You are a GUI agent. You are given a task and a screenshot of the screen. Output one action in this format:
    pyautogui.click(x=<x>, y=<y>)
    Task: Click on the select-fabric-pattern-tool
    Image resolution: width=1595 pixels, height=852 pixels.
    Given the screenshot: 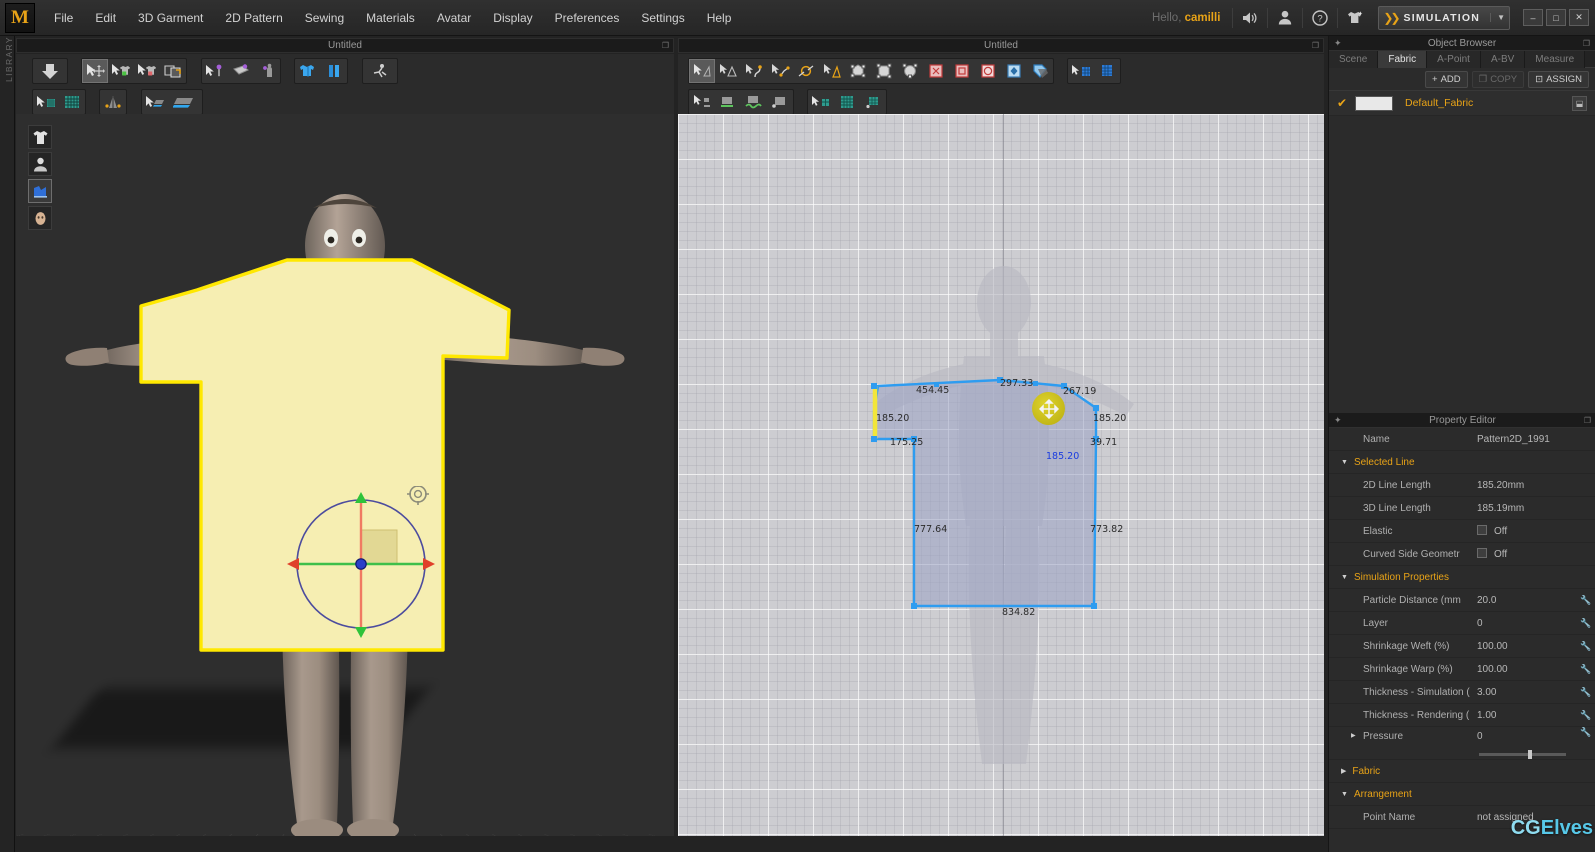 What is the action you would take?
    pyautogui.click(x=821, y=102)
    